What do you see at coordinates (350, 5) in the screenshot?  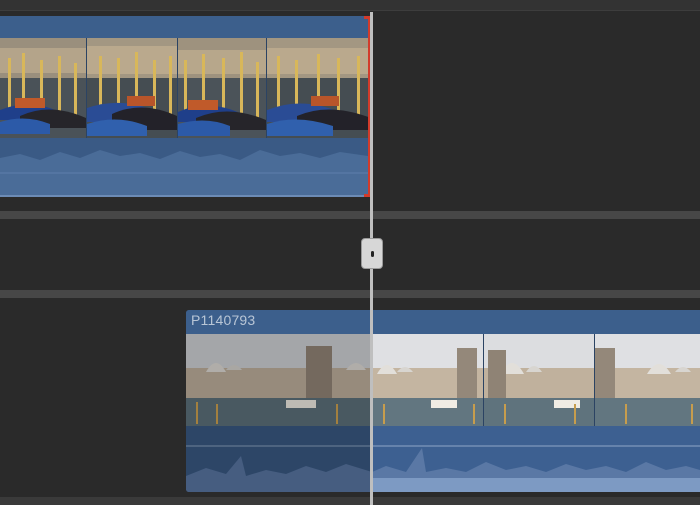 I see `timeline-top-border` at bounding box center [350, 5].